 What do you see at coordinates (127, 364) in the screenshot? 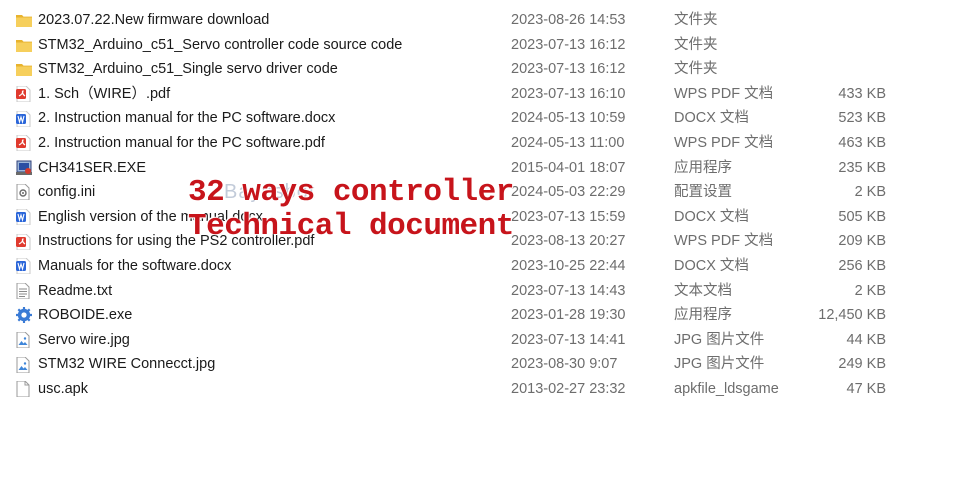
I see `file-name: STM32 WIRE Connecct.jpg` at bounding box center [127, 364].